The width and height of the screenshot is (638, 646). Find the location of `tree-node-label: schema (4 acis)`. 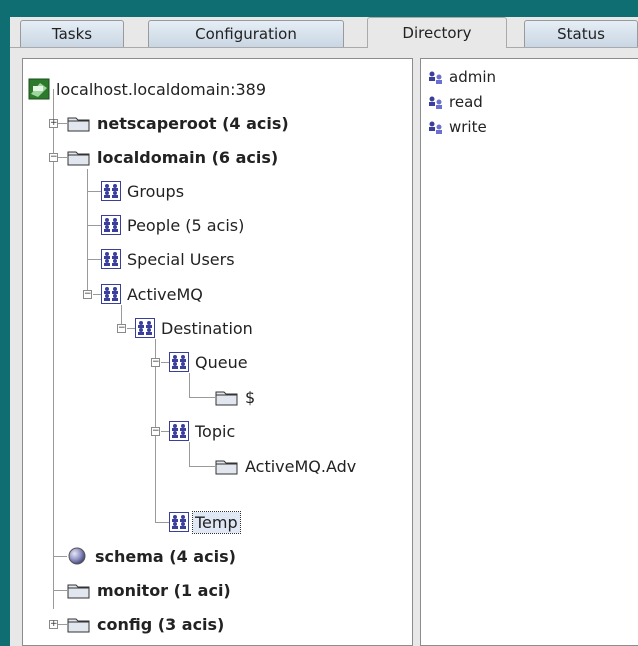

tree-node-label: schema (4 acis) is located at coordinates (165, 556).